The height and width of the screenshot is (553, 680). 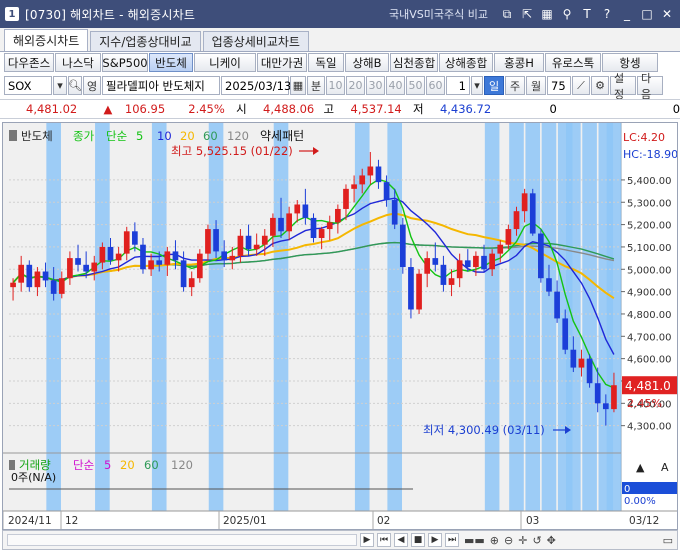 I want to click on chart-scrollbar: ▶ ⏮ ◀ ■ ▶ ⏭ ▬▬ ⊕ ⊖ ✛ ↺ ✥ ▭, so click(x=340, y=540).